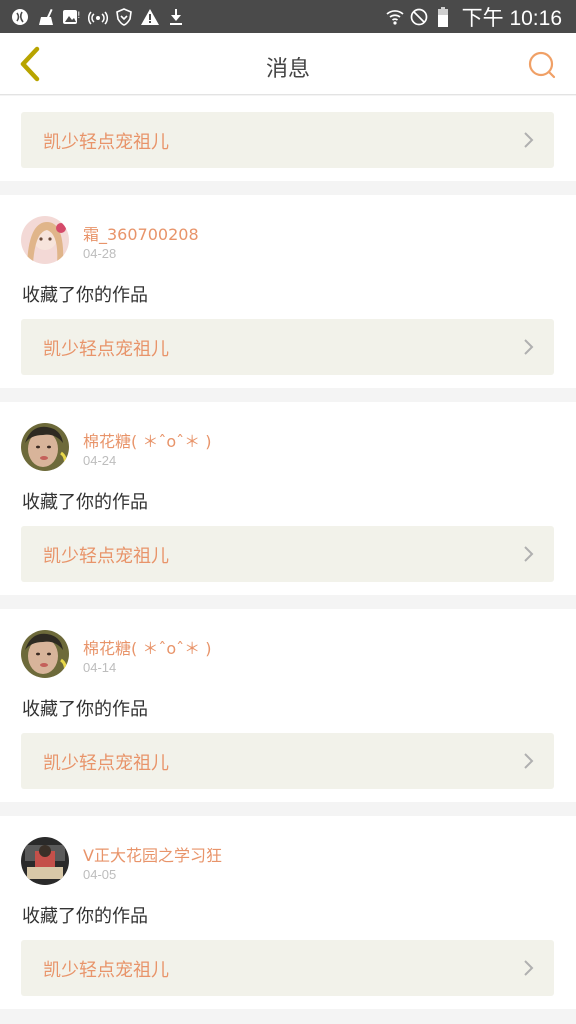 The width and height of the screenshot is (576, 1024). I want to click on username: 霜_360700208, so click(141, 233).